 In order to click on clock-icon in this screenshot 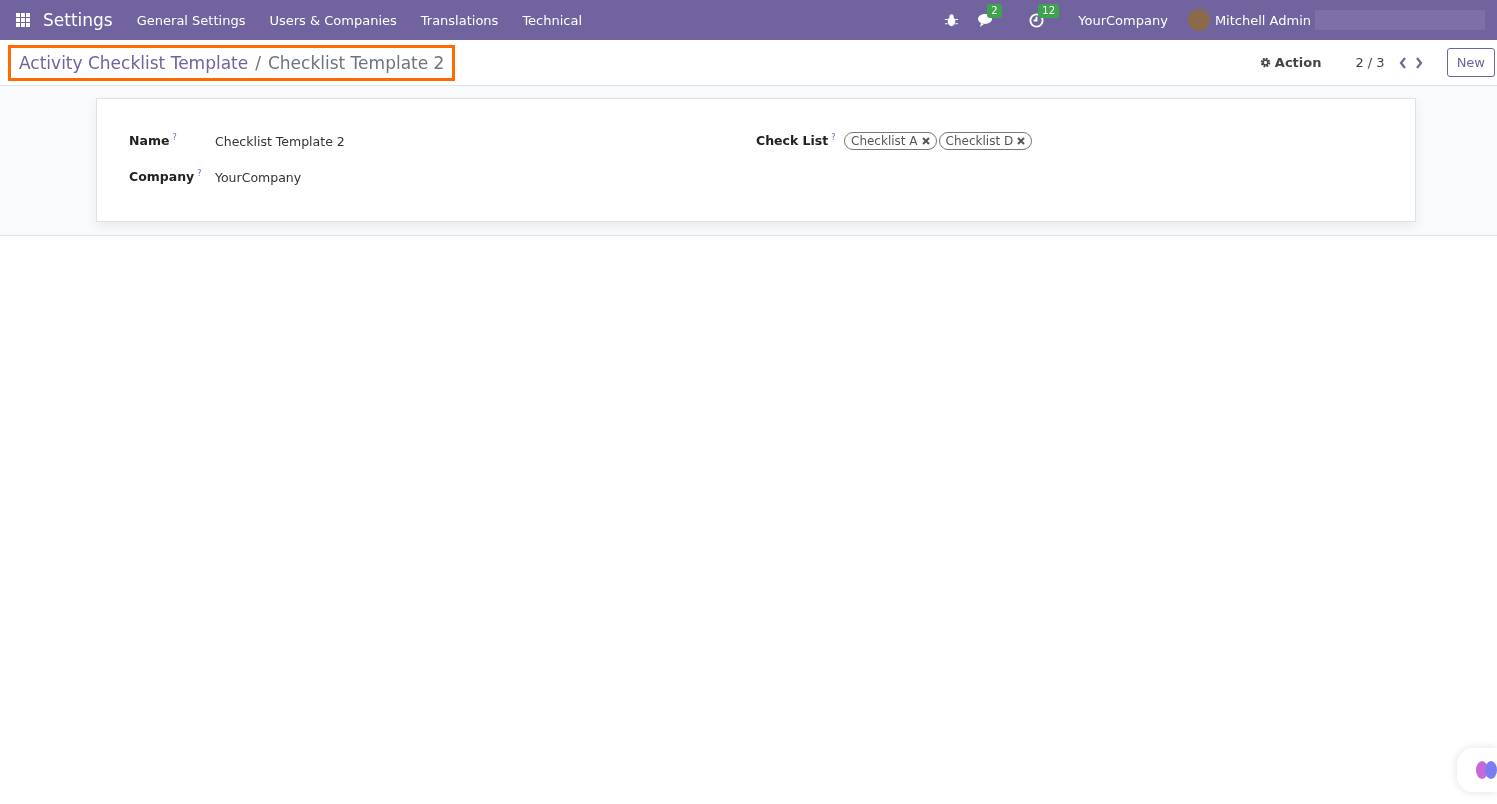, I will do `click(1037, 20)`.